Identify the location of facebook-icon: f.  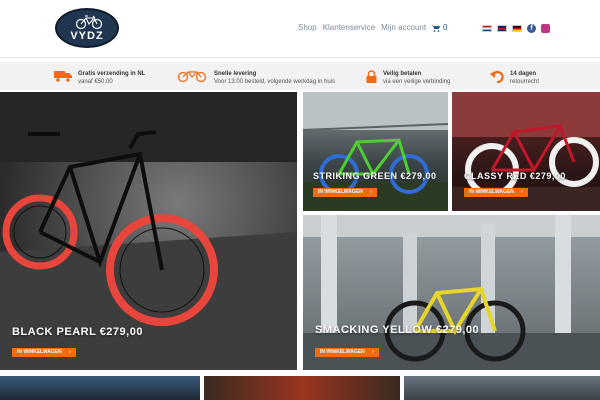
(531, 28).